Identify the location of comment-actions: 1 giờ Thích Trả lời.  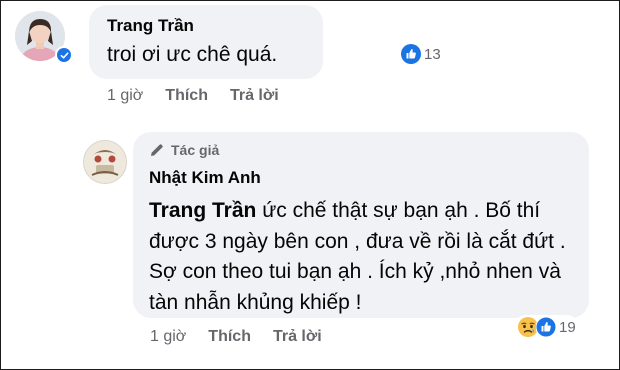
(204, 96).